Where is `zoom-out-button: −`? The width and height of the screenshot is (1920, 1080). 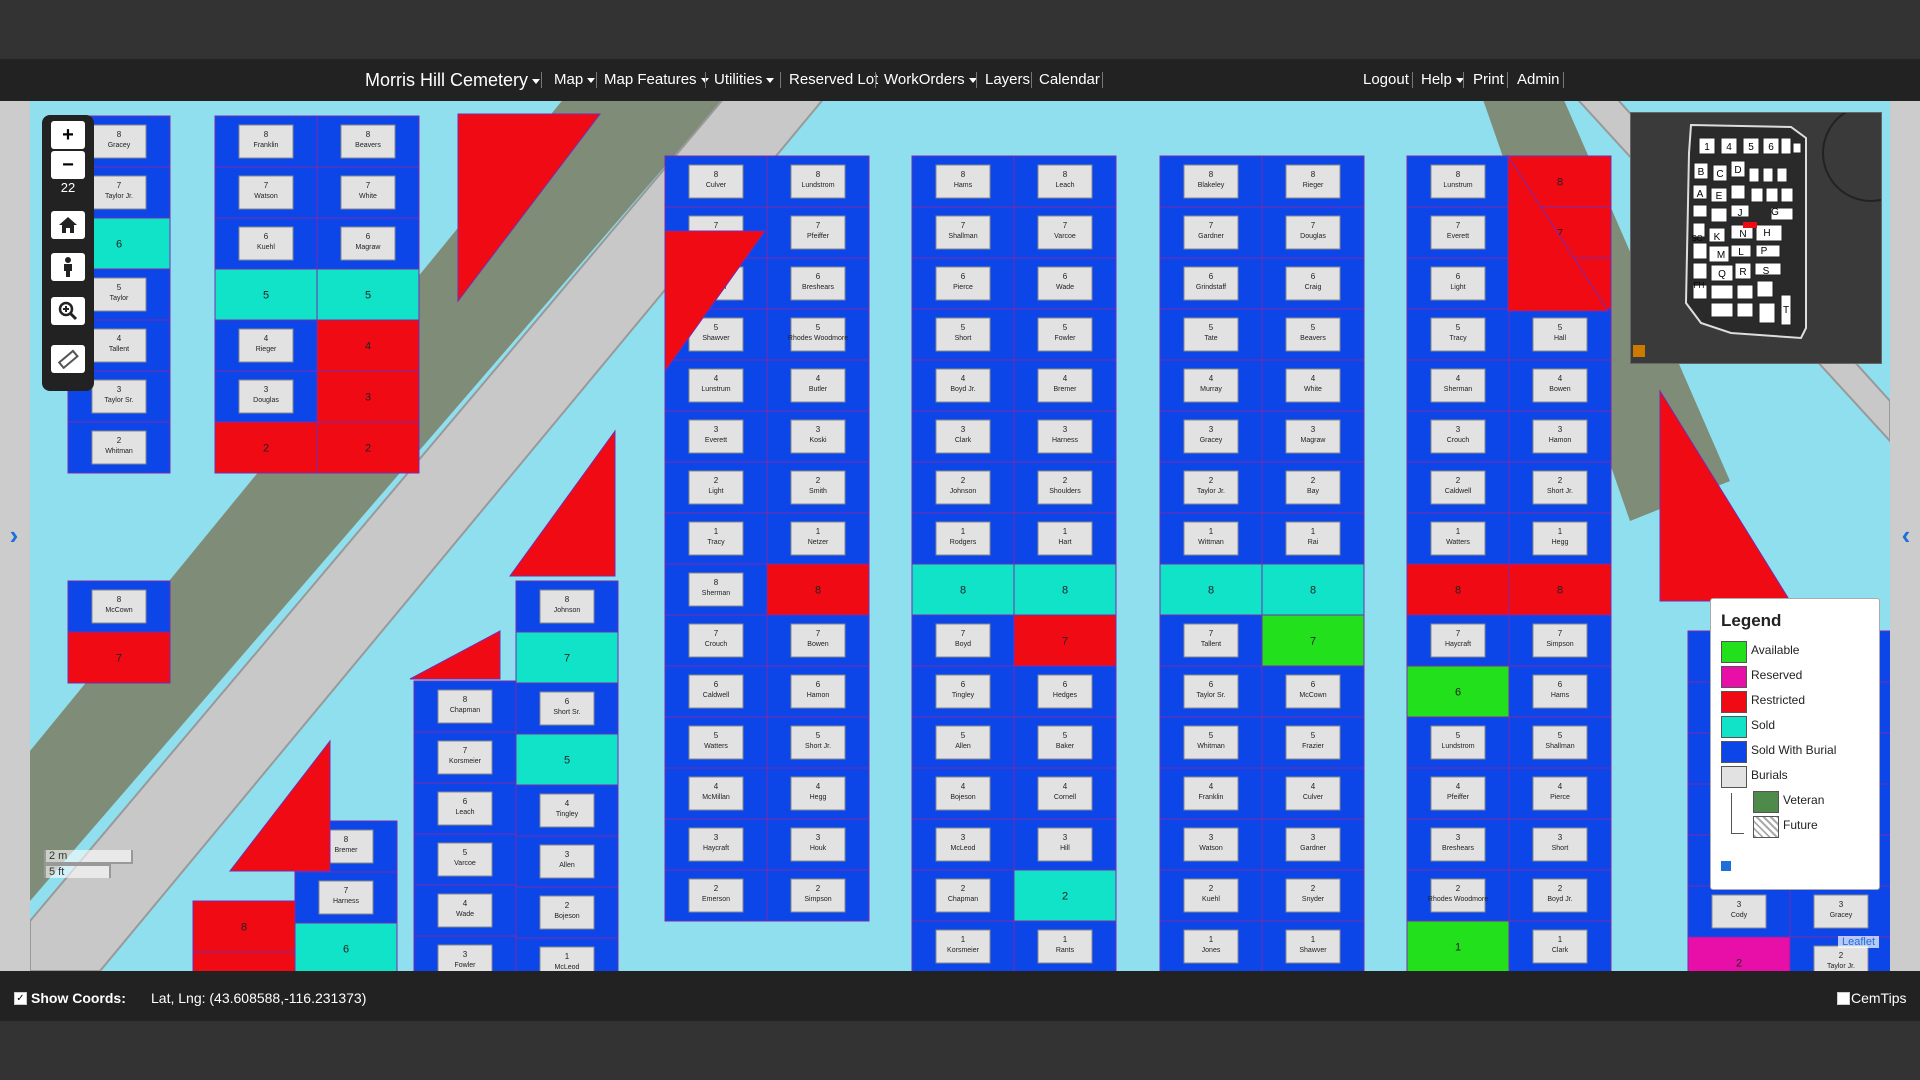
zoom-out-button: − is located at coordinates (68, 165).